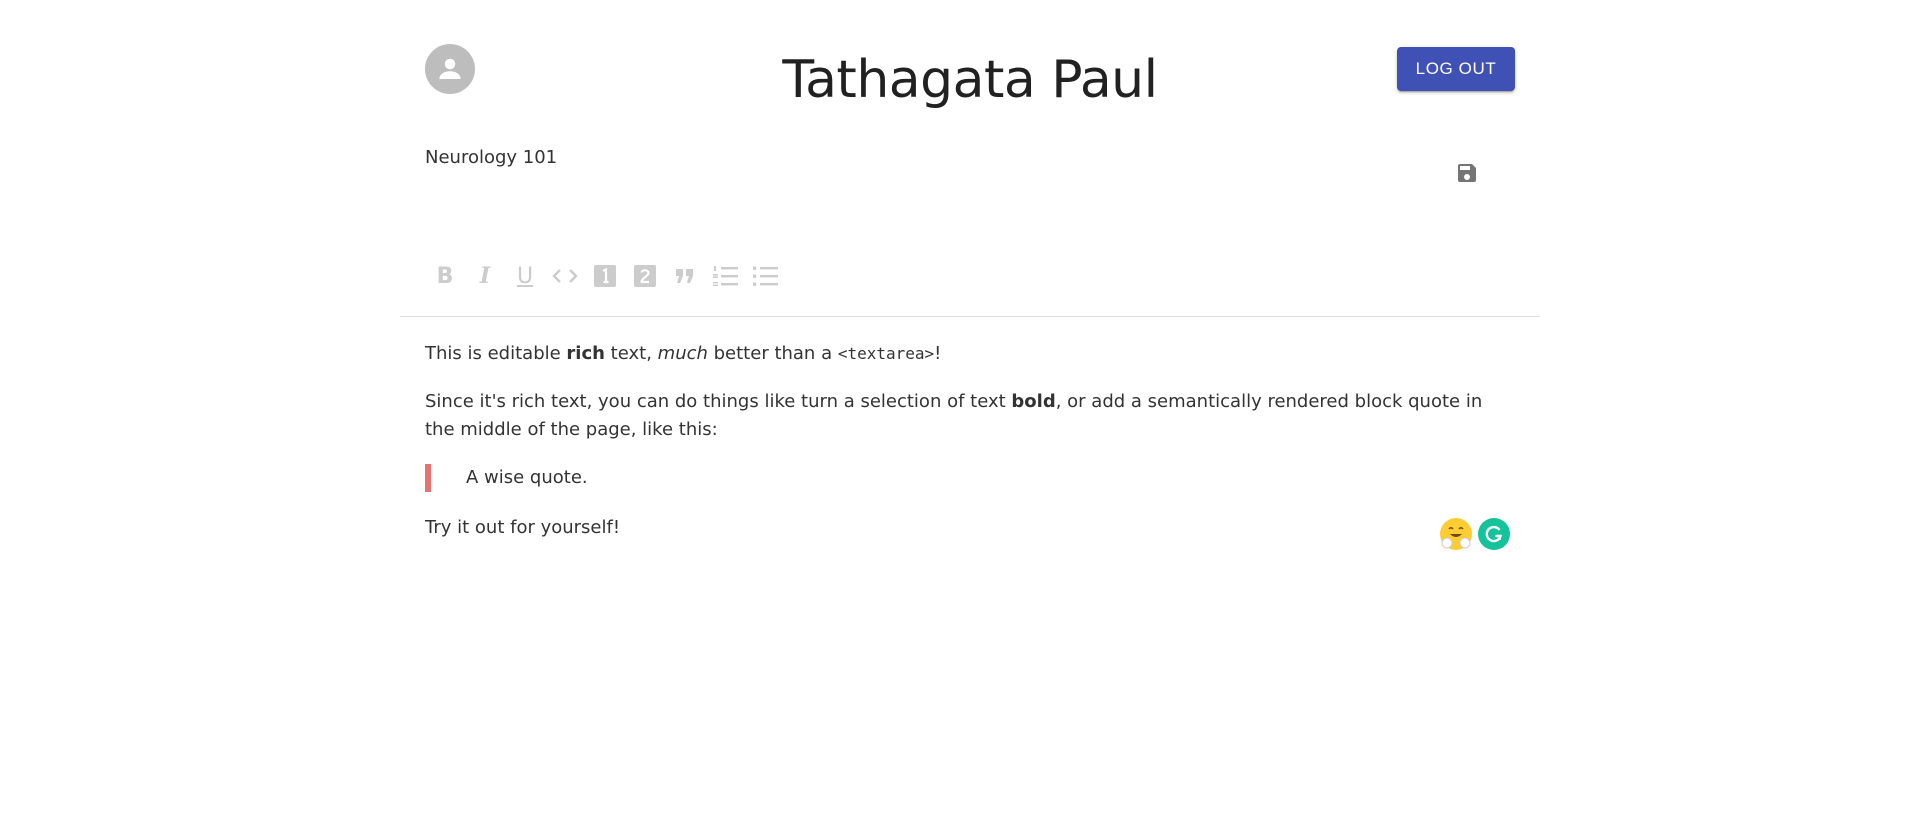 This screenshot has width=1920, height=830. I want to click on block-quote: A wise quote., so click(970, 478).